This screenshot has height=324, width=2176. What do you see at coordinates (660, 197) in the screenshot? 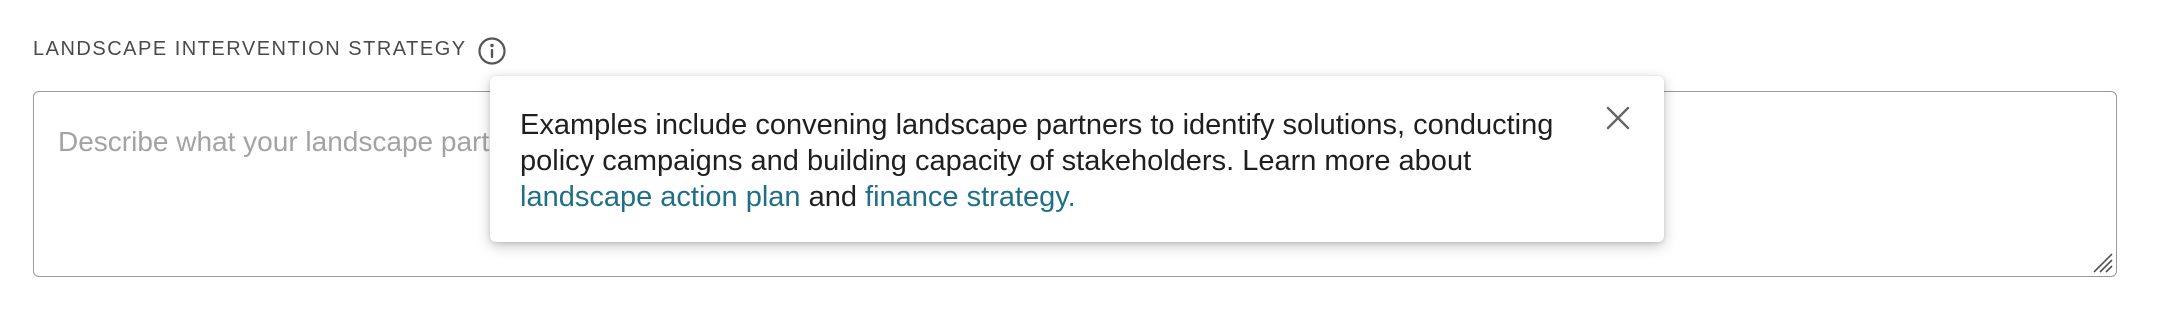
I see `landscape-action-plan-link: landscape action plan` at bounding box center [660, 197].